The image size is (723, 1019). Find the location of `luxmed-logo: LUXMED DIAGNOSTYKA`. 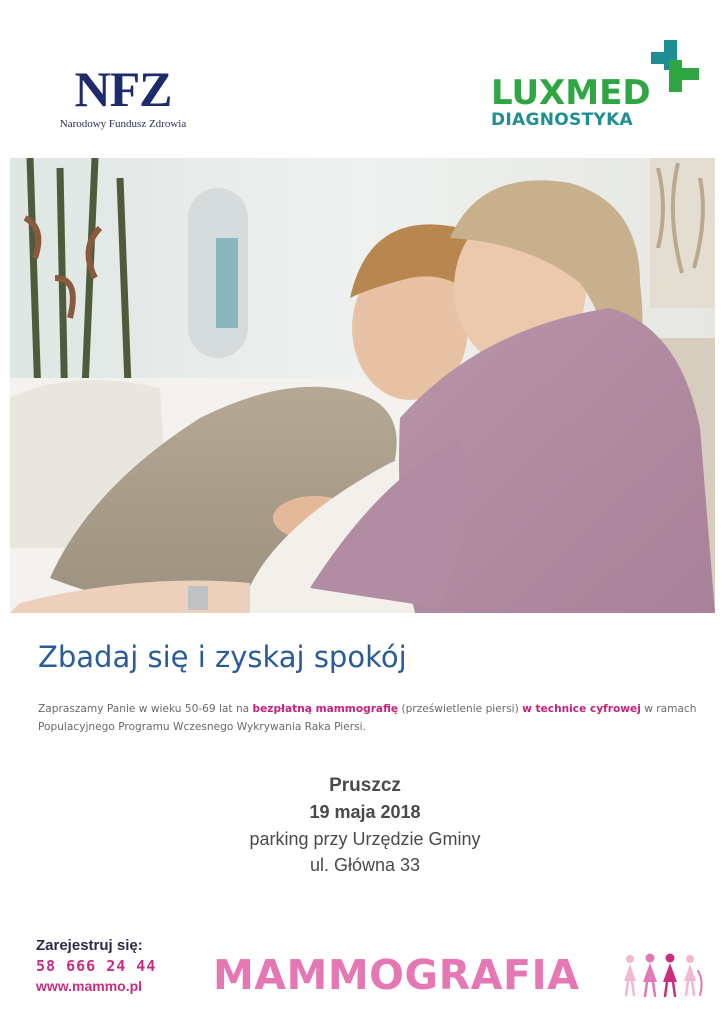

luxmed-logo: LUXMED DIAGNOSTYKA is located at coordinates (594, 87).